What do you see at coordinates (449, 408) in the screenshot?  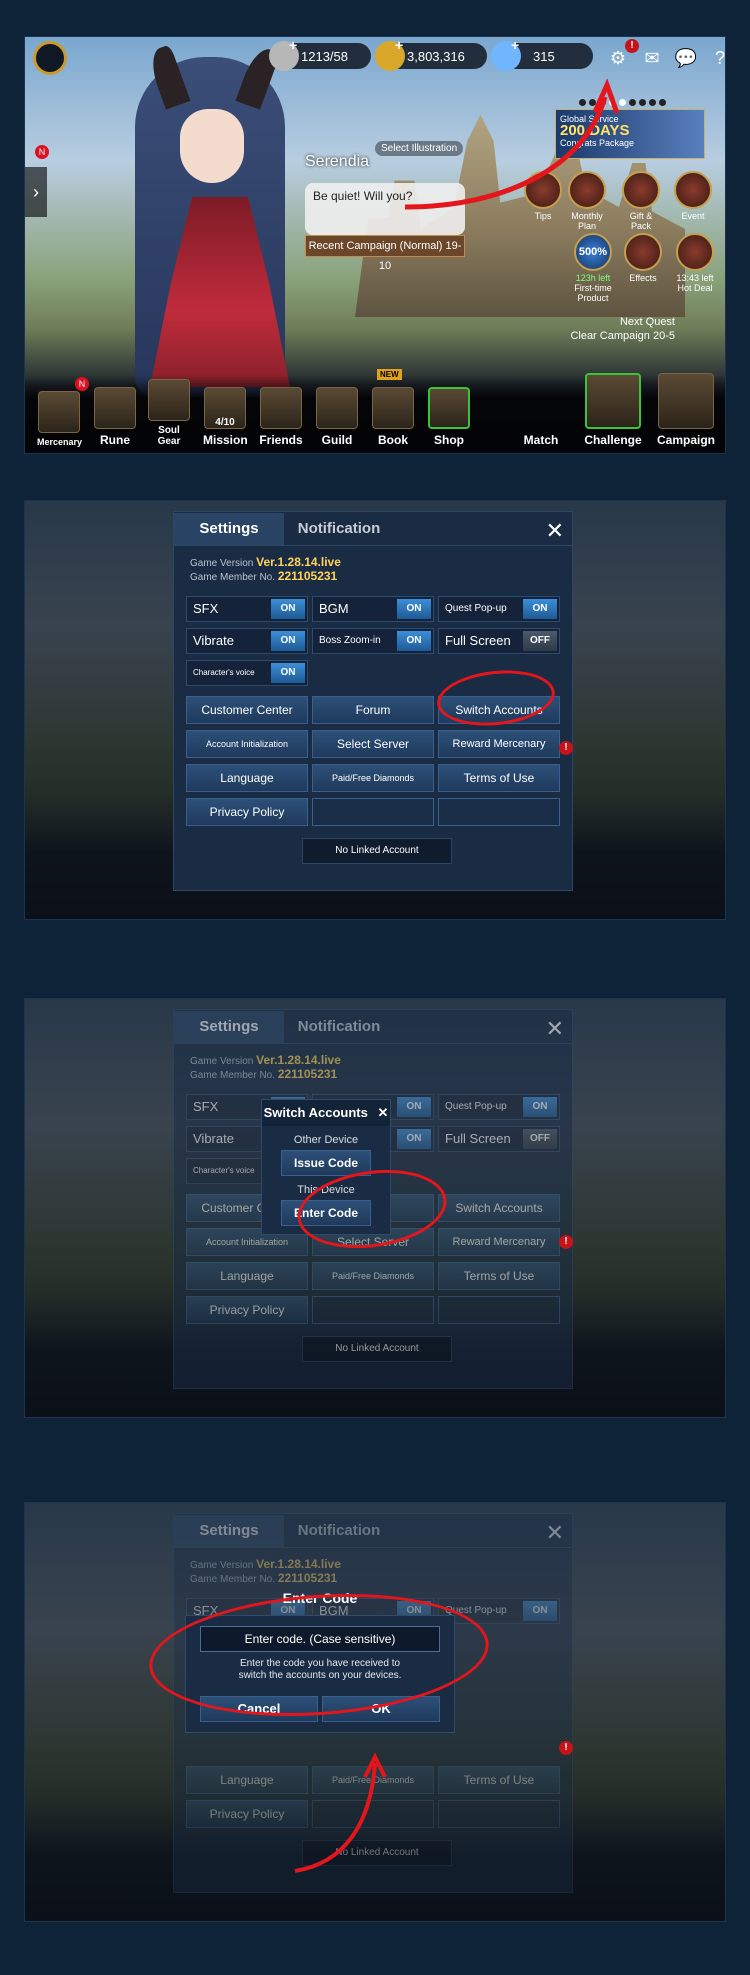 I see `shop-icon` at bounding box center [449, 408].